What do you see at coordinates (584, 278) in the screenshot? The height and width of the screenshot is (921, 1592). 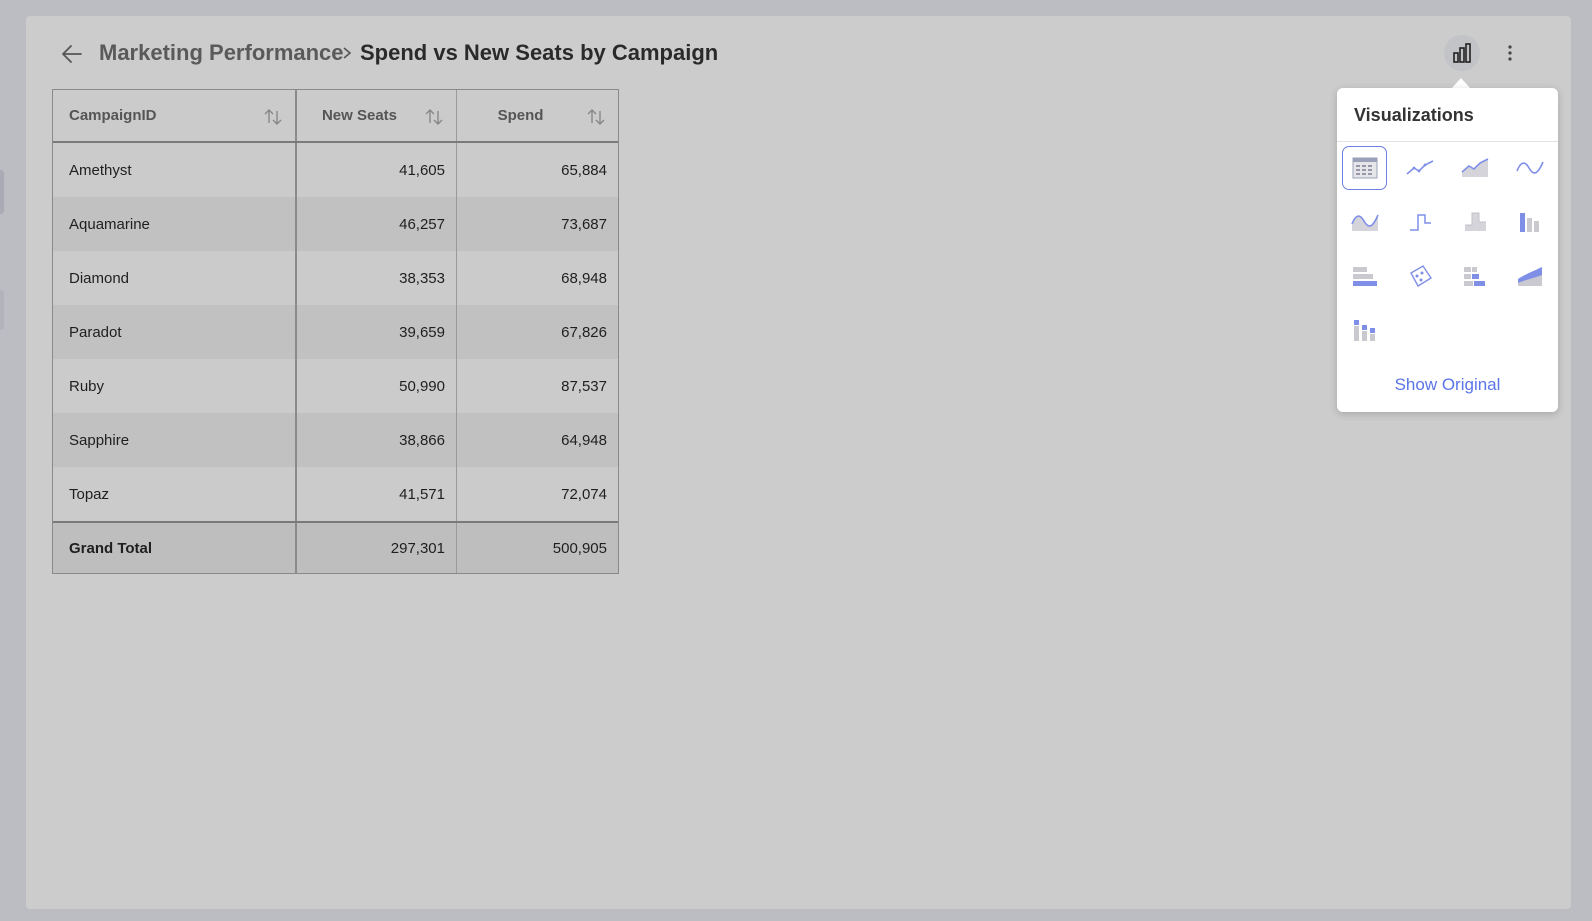 I see `cell-spend: 68,948` at bounding box center [584, 278].